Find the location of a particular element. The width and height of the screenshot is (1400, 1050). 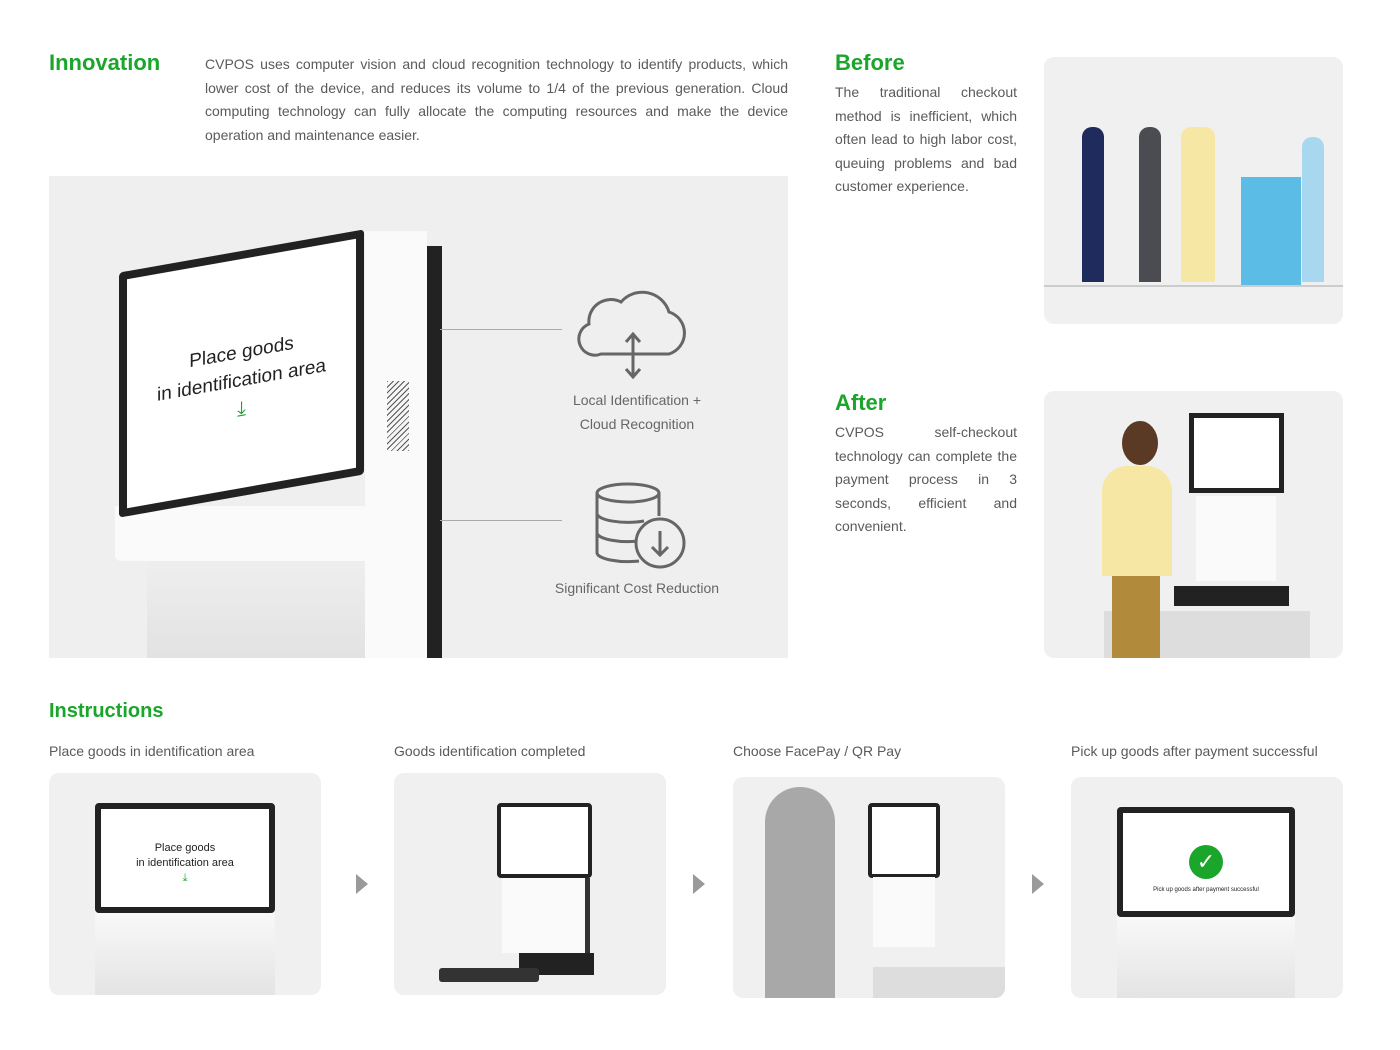

step-caption: Place goods in identification area is located at coordinates (152, 751).